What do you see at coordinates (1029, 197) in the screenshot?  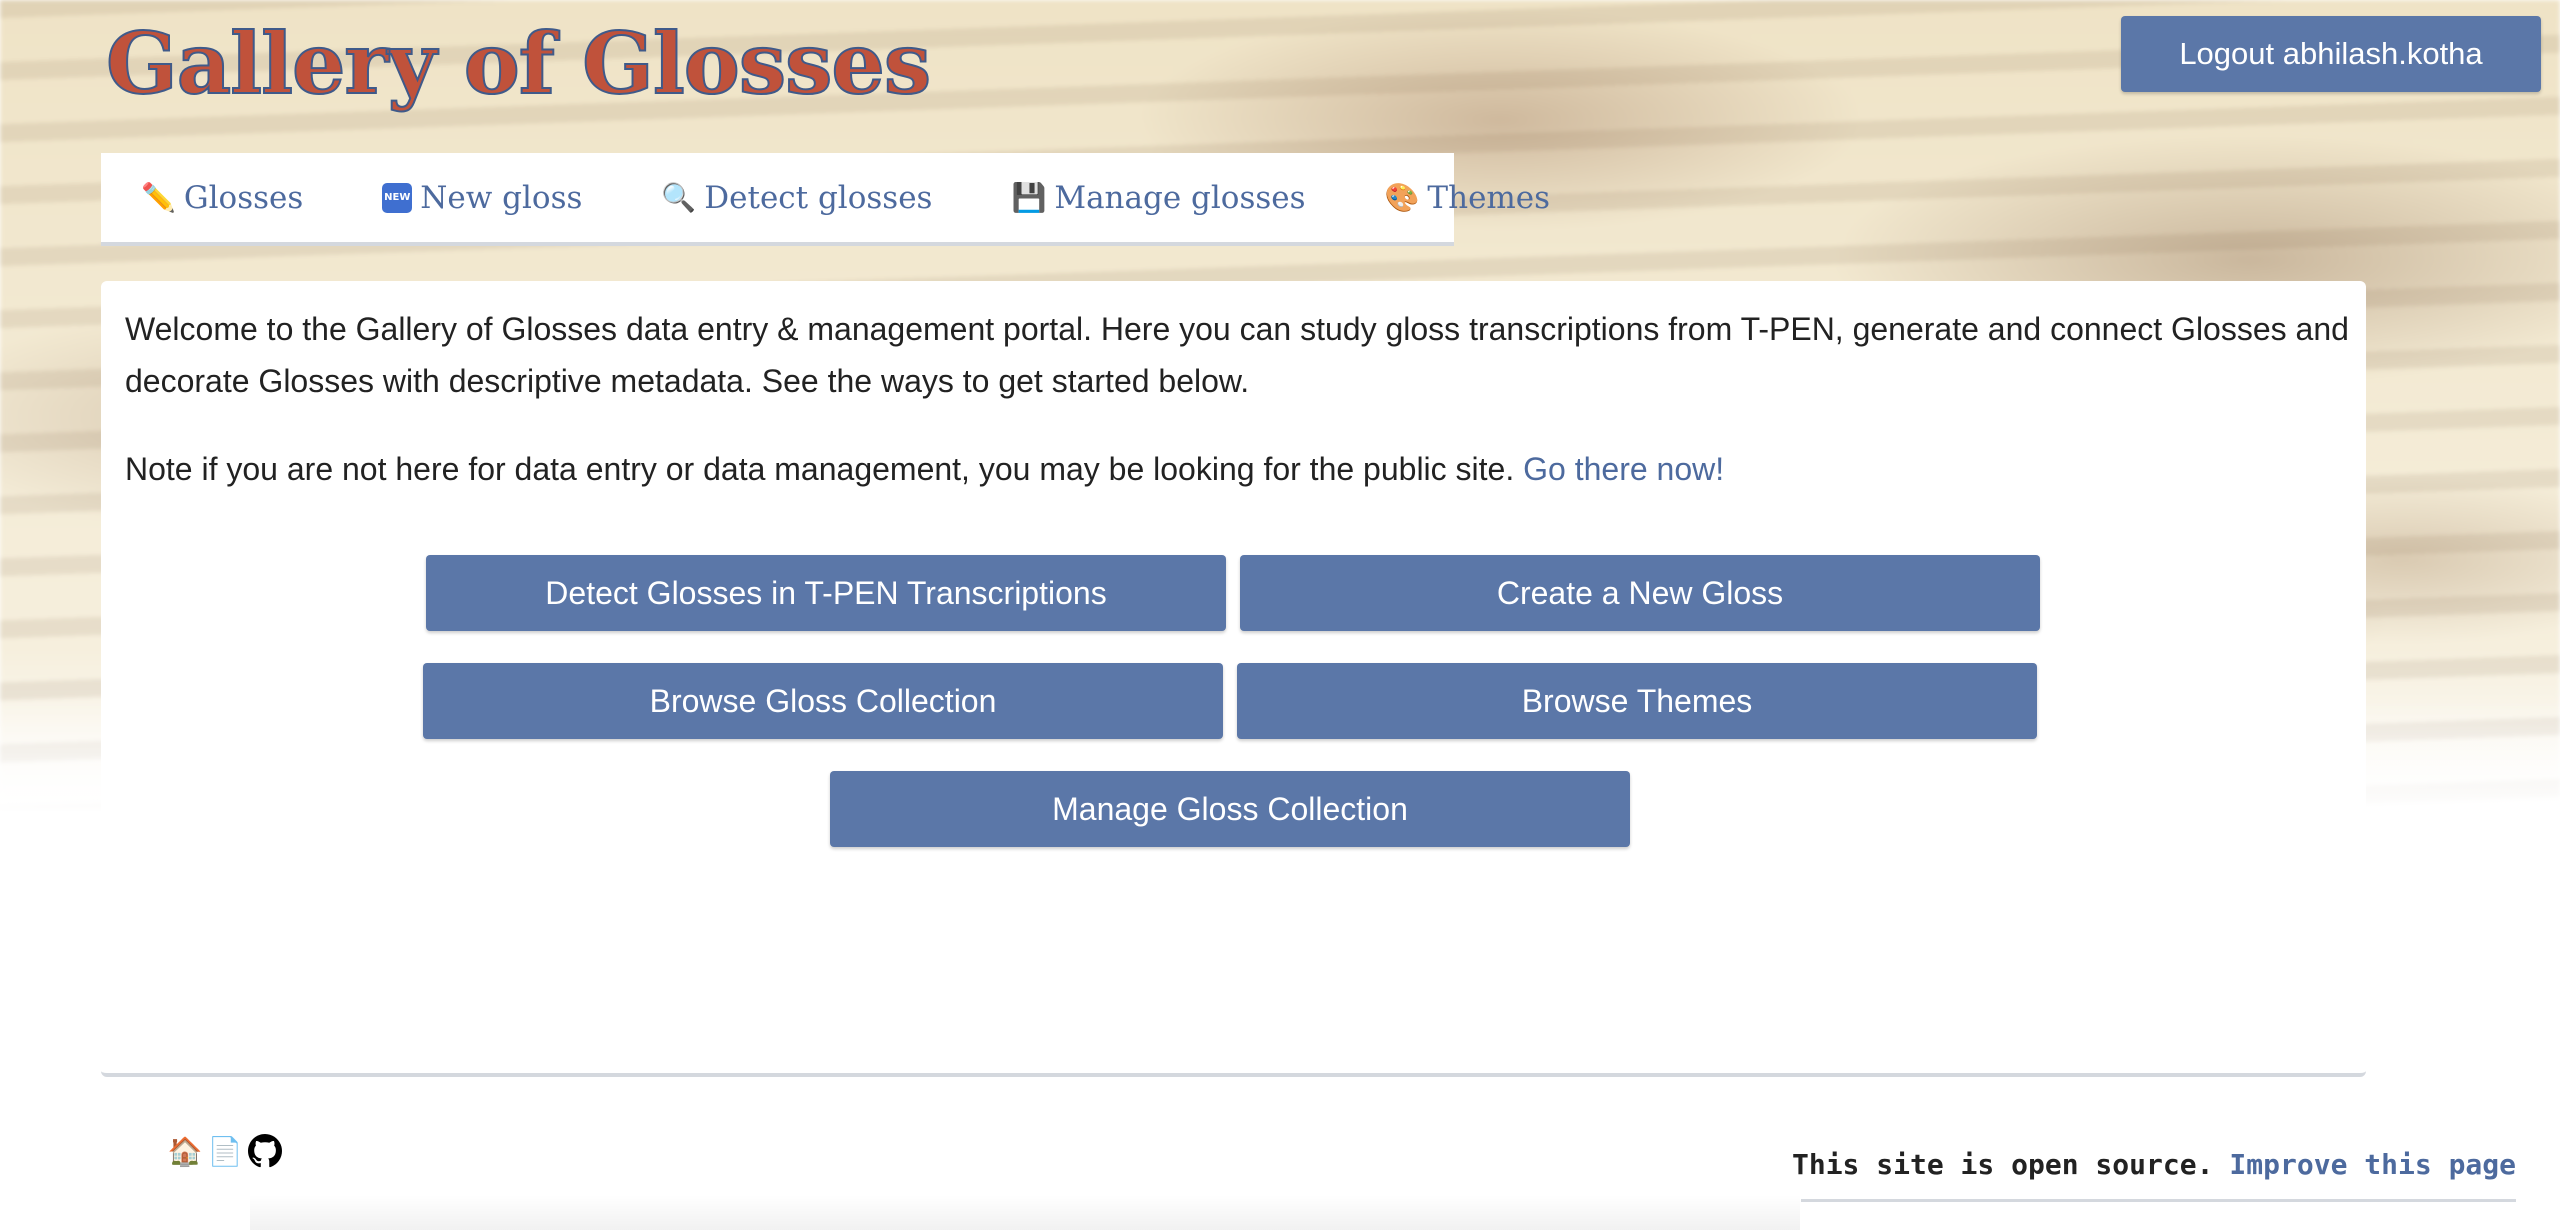 I see `floppy-disk-icon: 💾` at bounding box center [1029, 197].